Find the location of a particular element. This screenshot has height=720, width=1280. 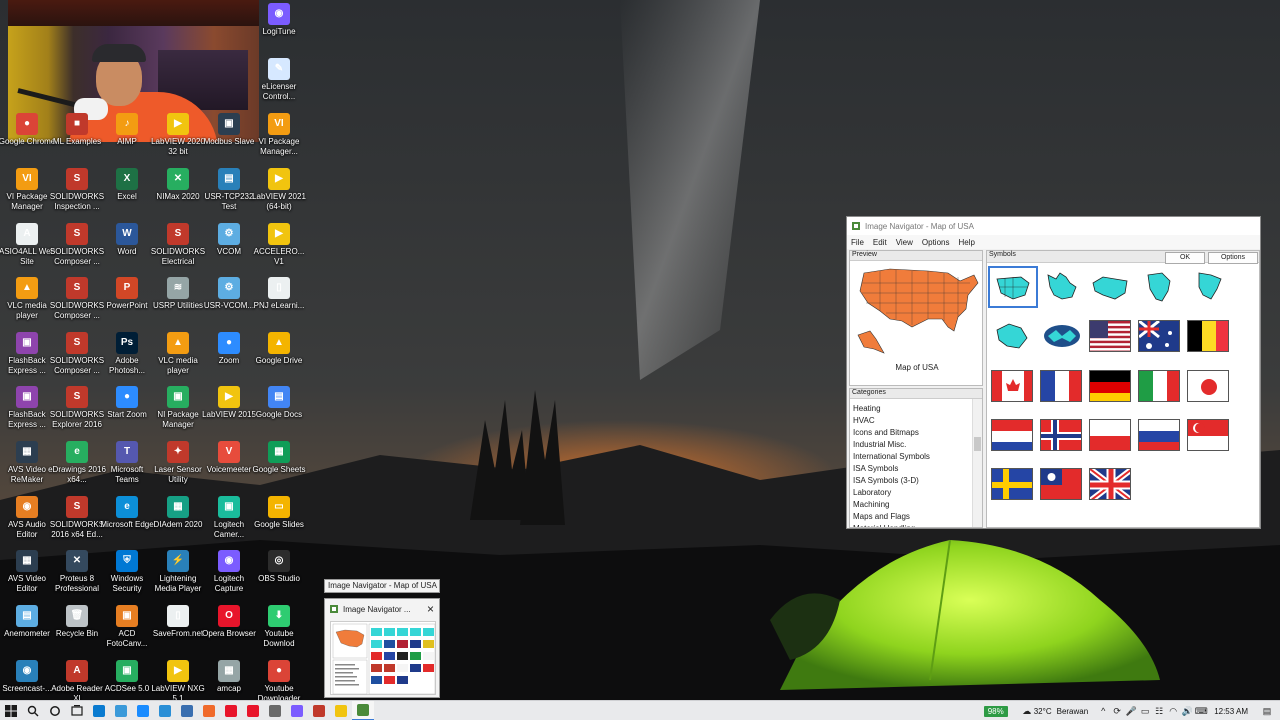

desktop-icon: ⛨ Windows Security is located at coordinates (127, 576).